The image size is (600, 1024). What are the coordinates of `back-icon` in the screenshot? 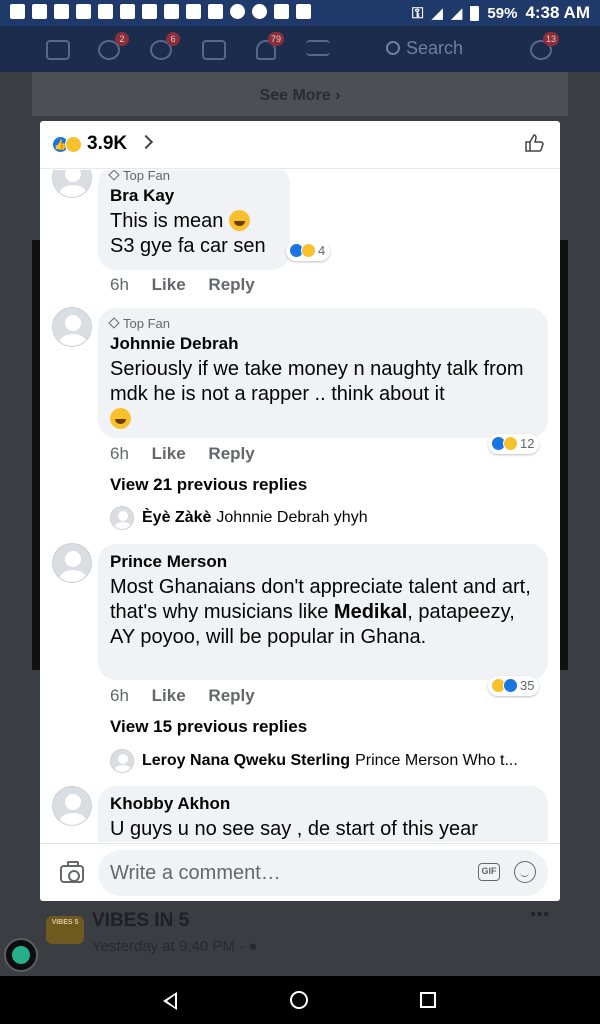 It's located at (170, 1001).